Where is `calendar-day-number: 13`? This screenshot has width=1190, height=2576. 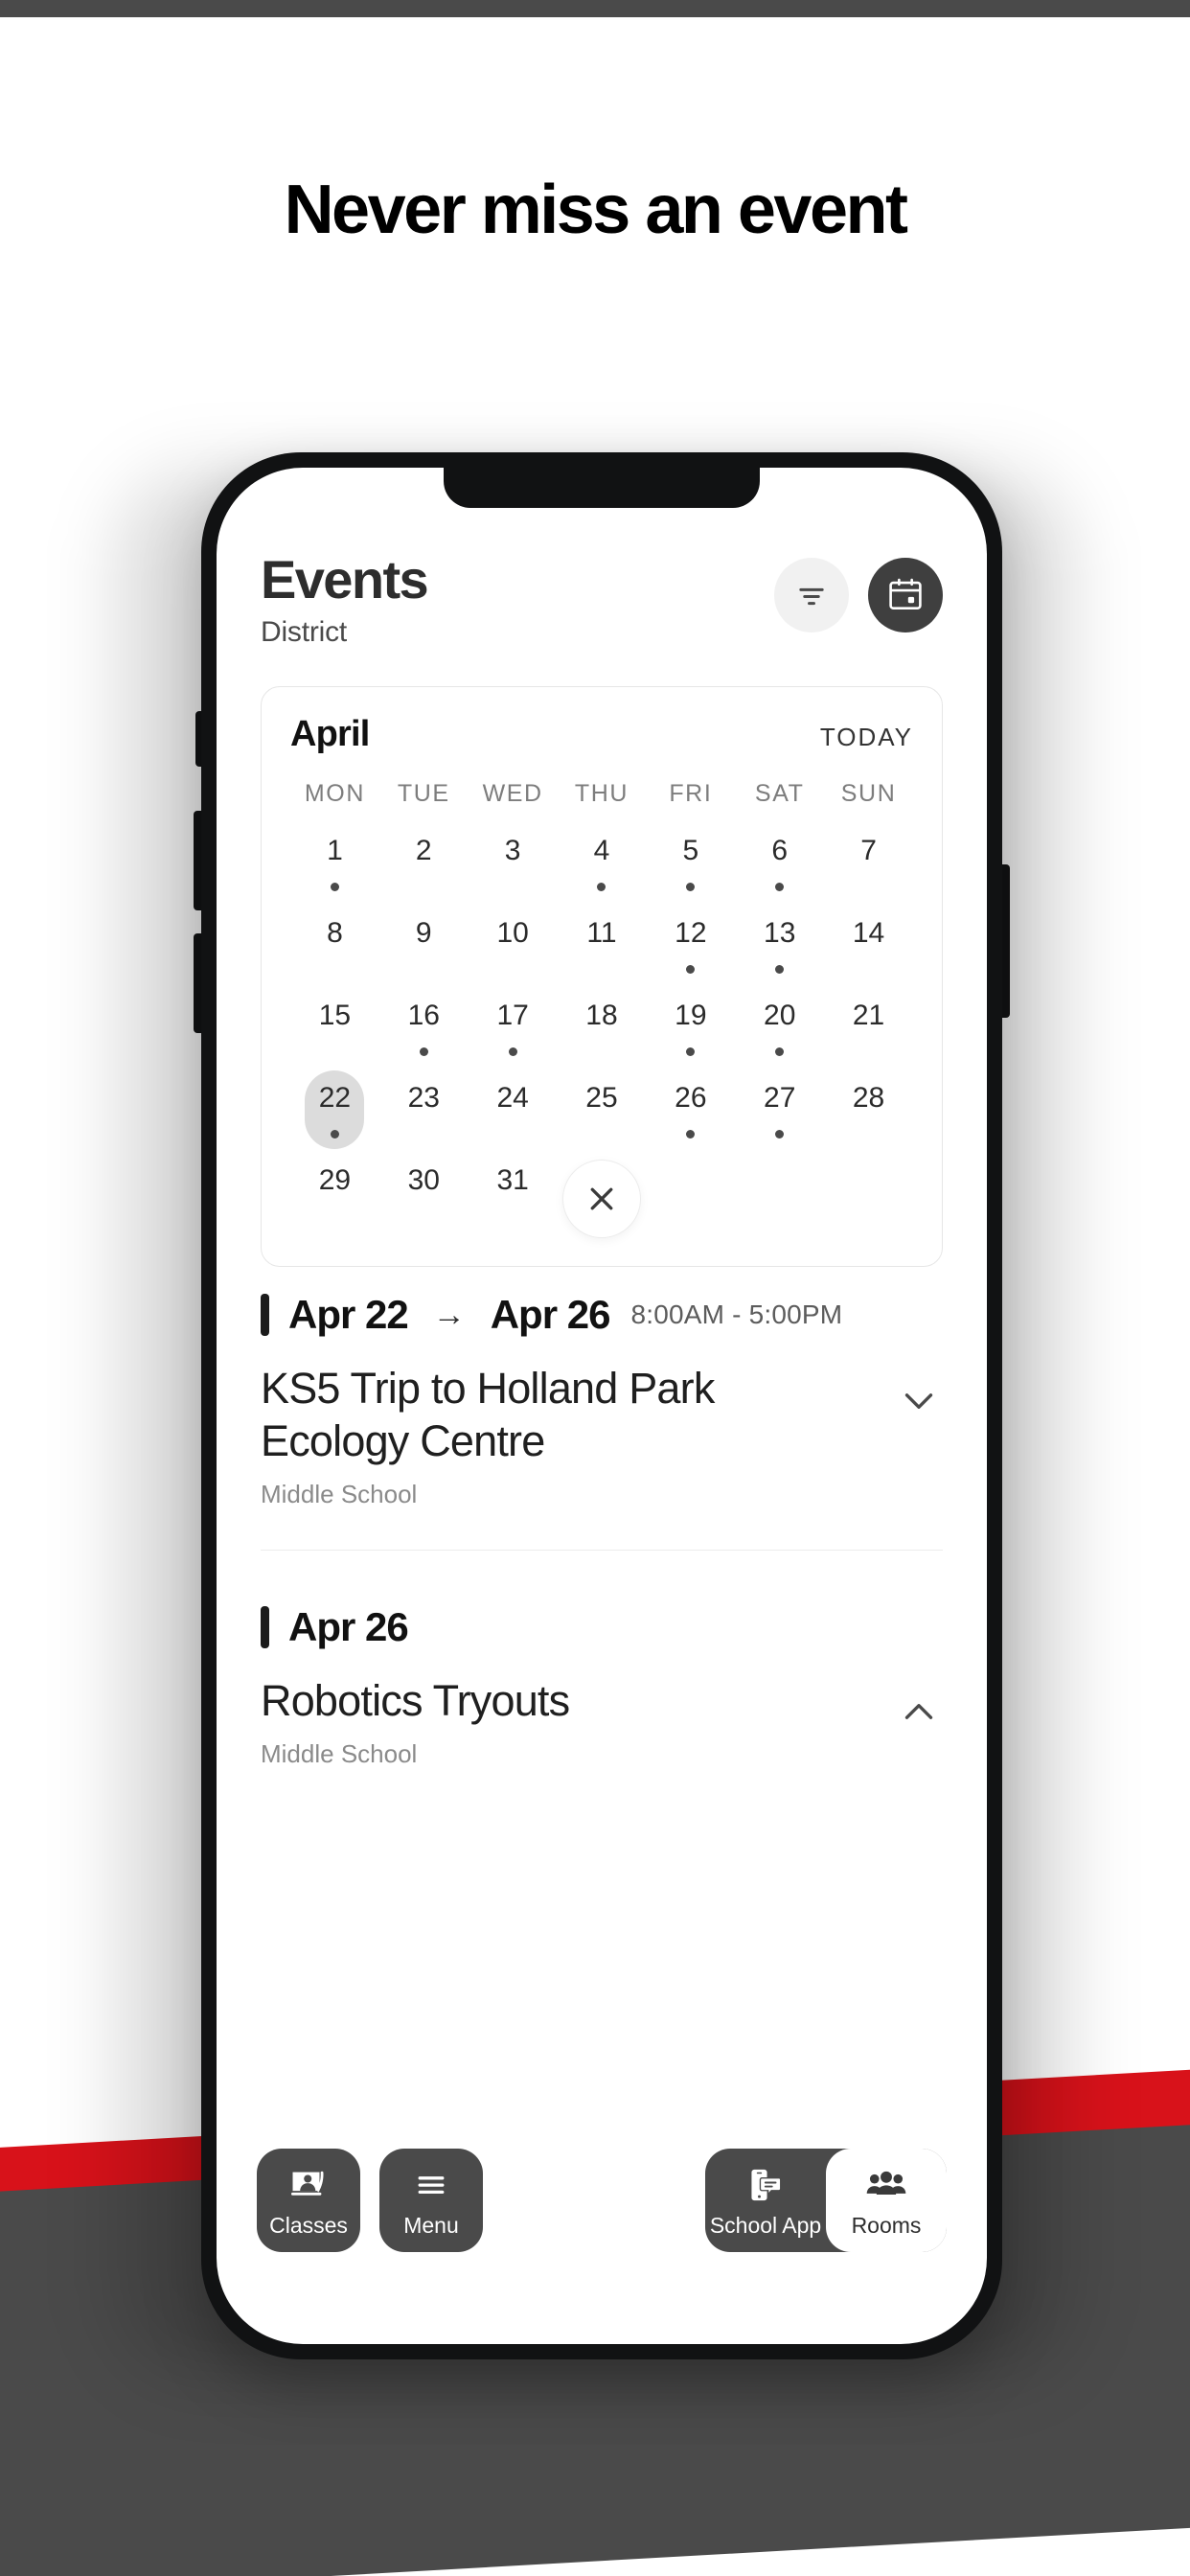
calendar-day-number: 13 is located at coordinates (780, 933).